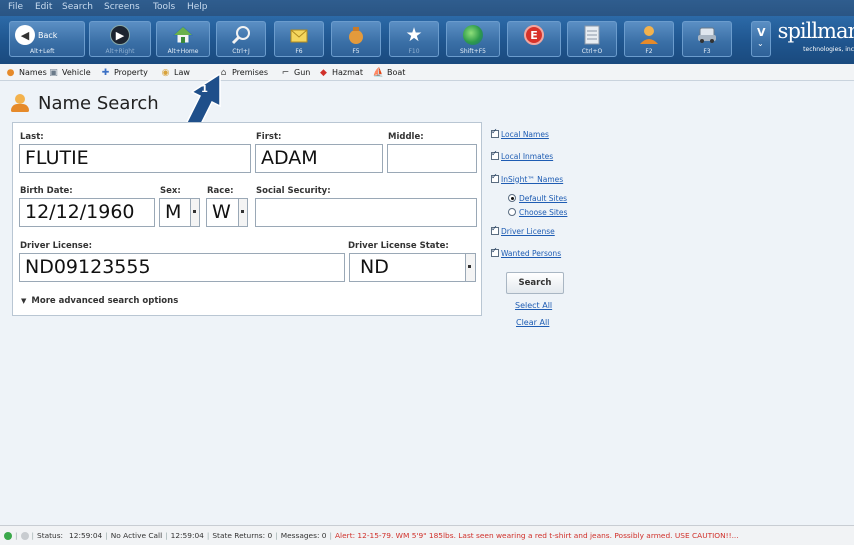  Describe the element at coordinates (592, 39) in the screenshot. I see `document-button: Ctrl+O` at that location.